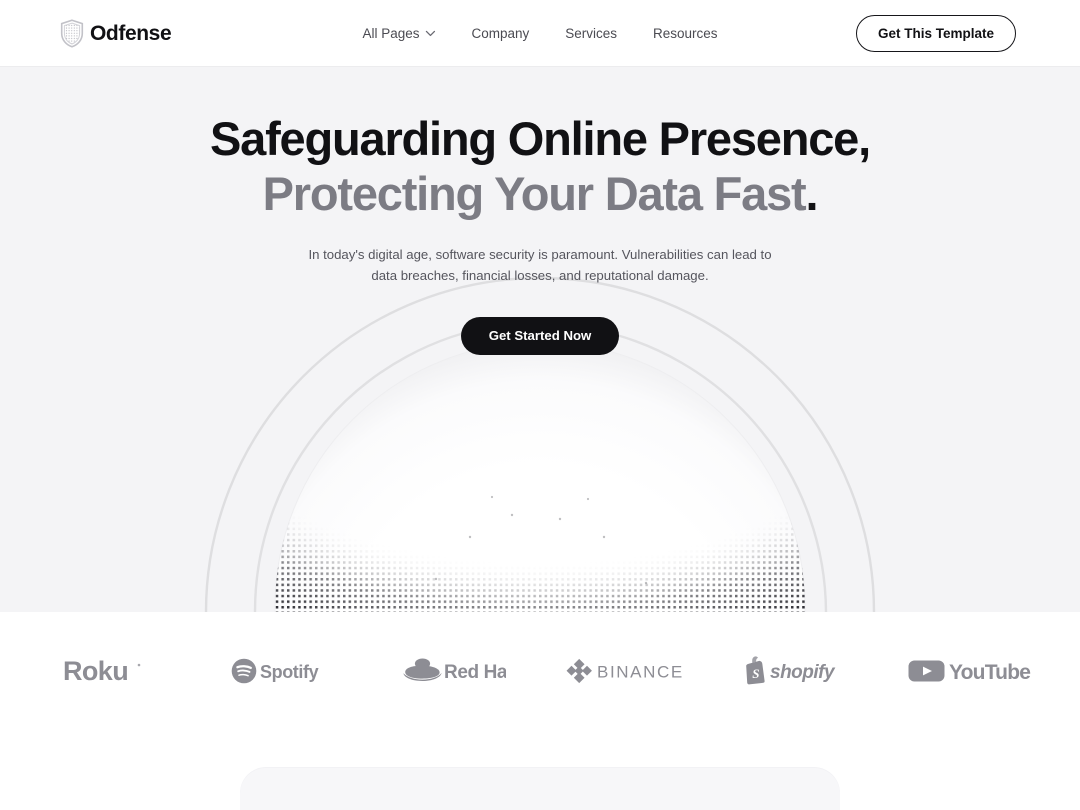 The image size is (1080, 810). Describe the element at coordinates (579, 671) in the screenshot. I see `binance-diamond-mark` at that location.